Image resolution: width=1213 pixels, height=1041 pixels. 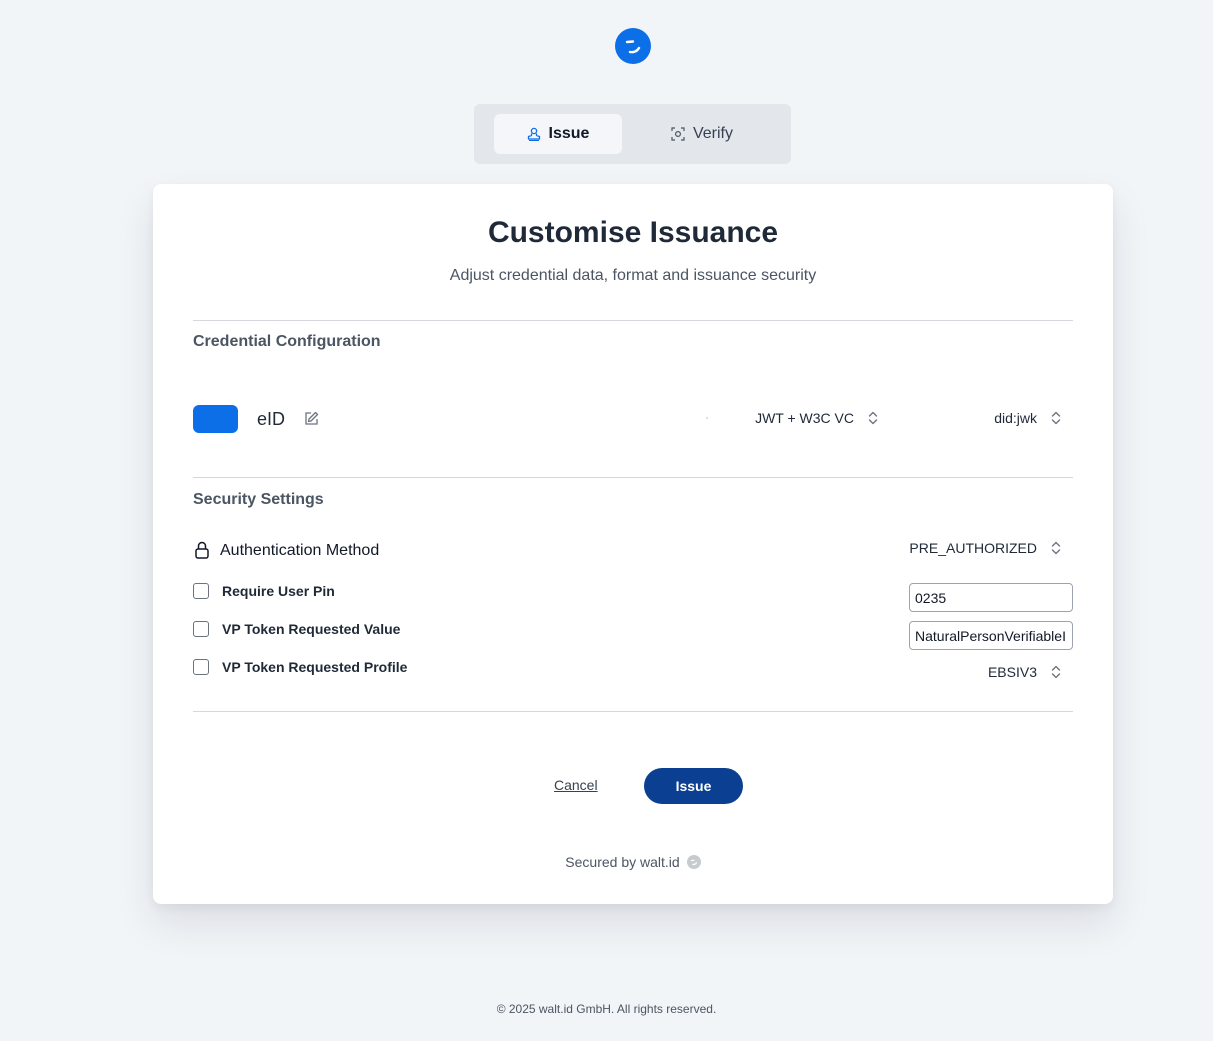 What do you see at coordinates (693, 862) in the screenshot?
I see `walt-id-mini-logo-icon` at bounding box center [693, 862].